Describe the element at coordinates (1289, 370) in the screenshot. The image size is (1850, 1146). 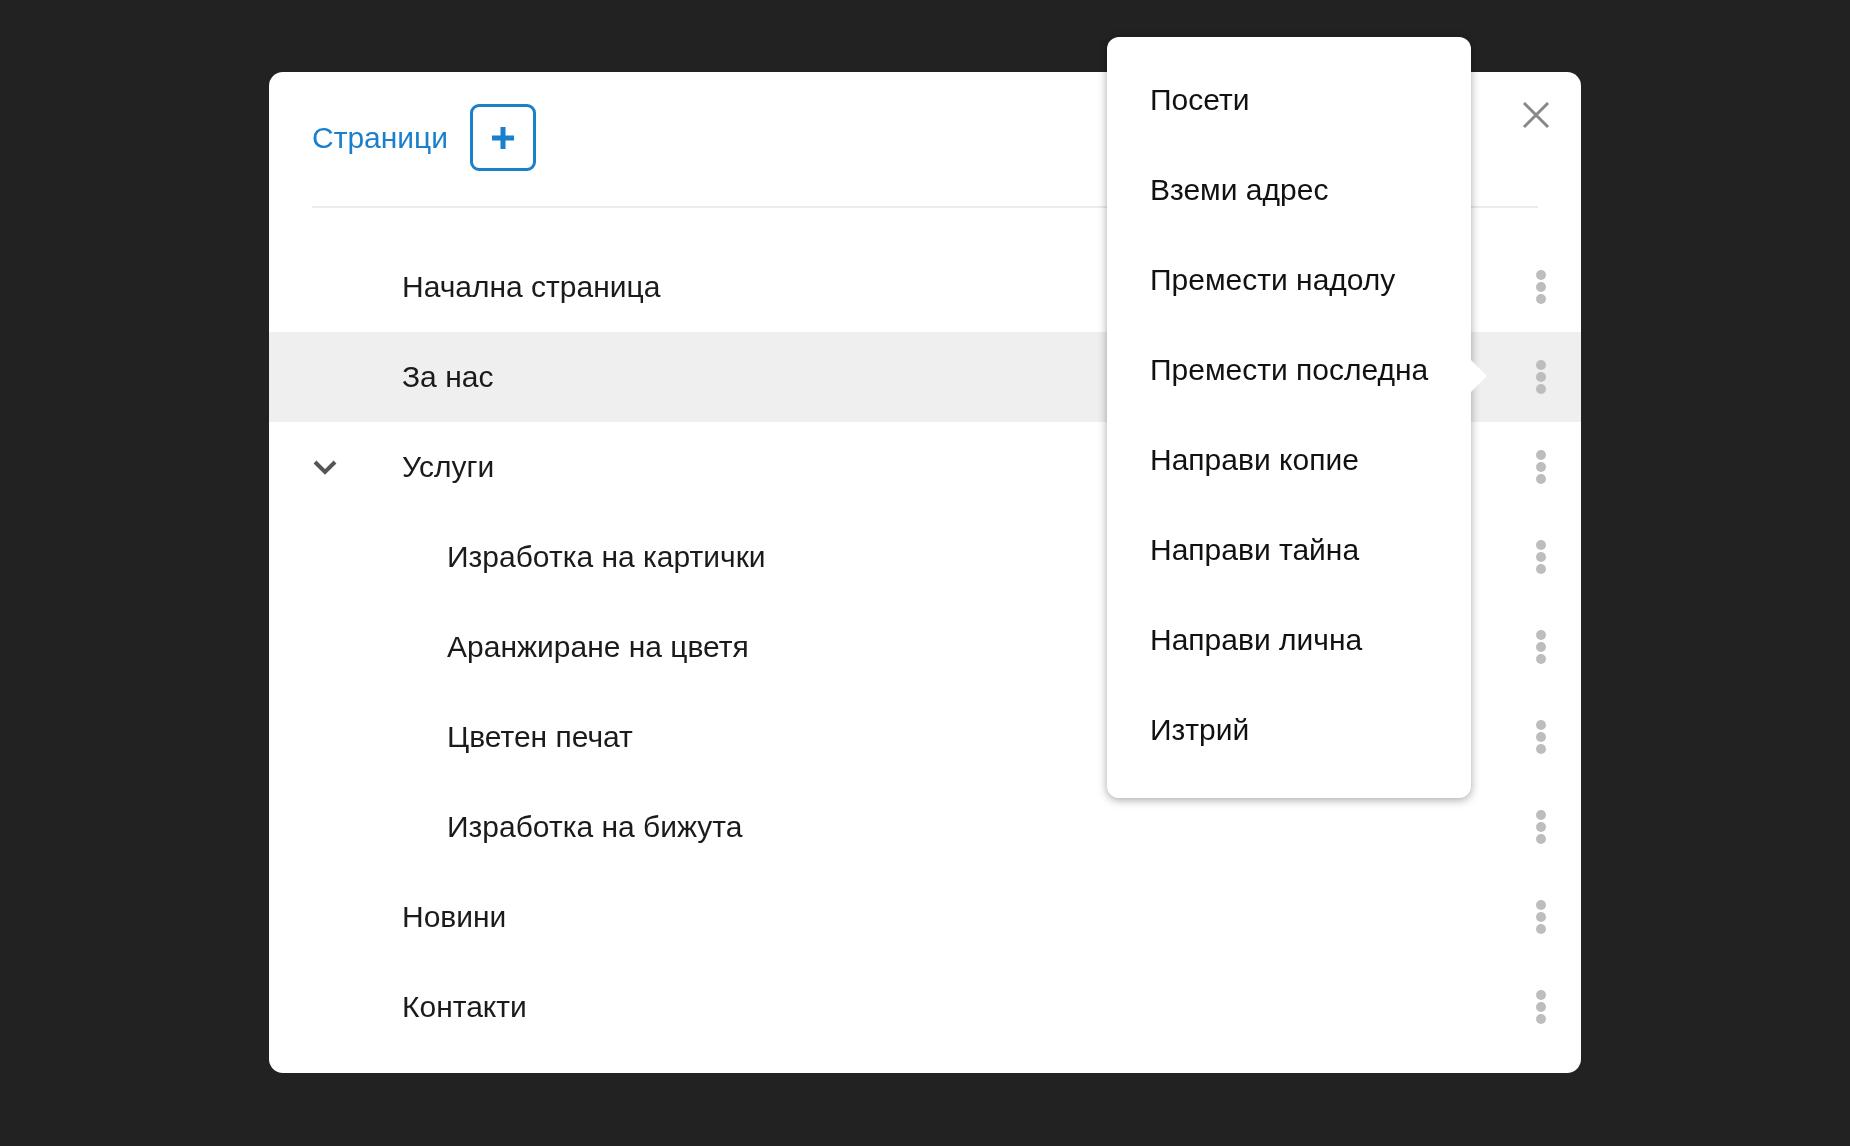
I see `menu-item: Премести последна` at that location.